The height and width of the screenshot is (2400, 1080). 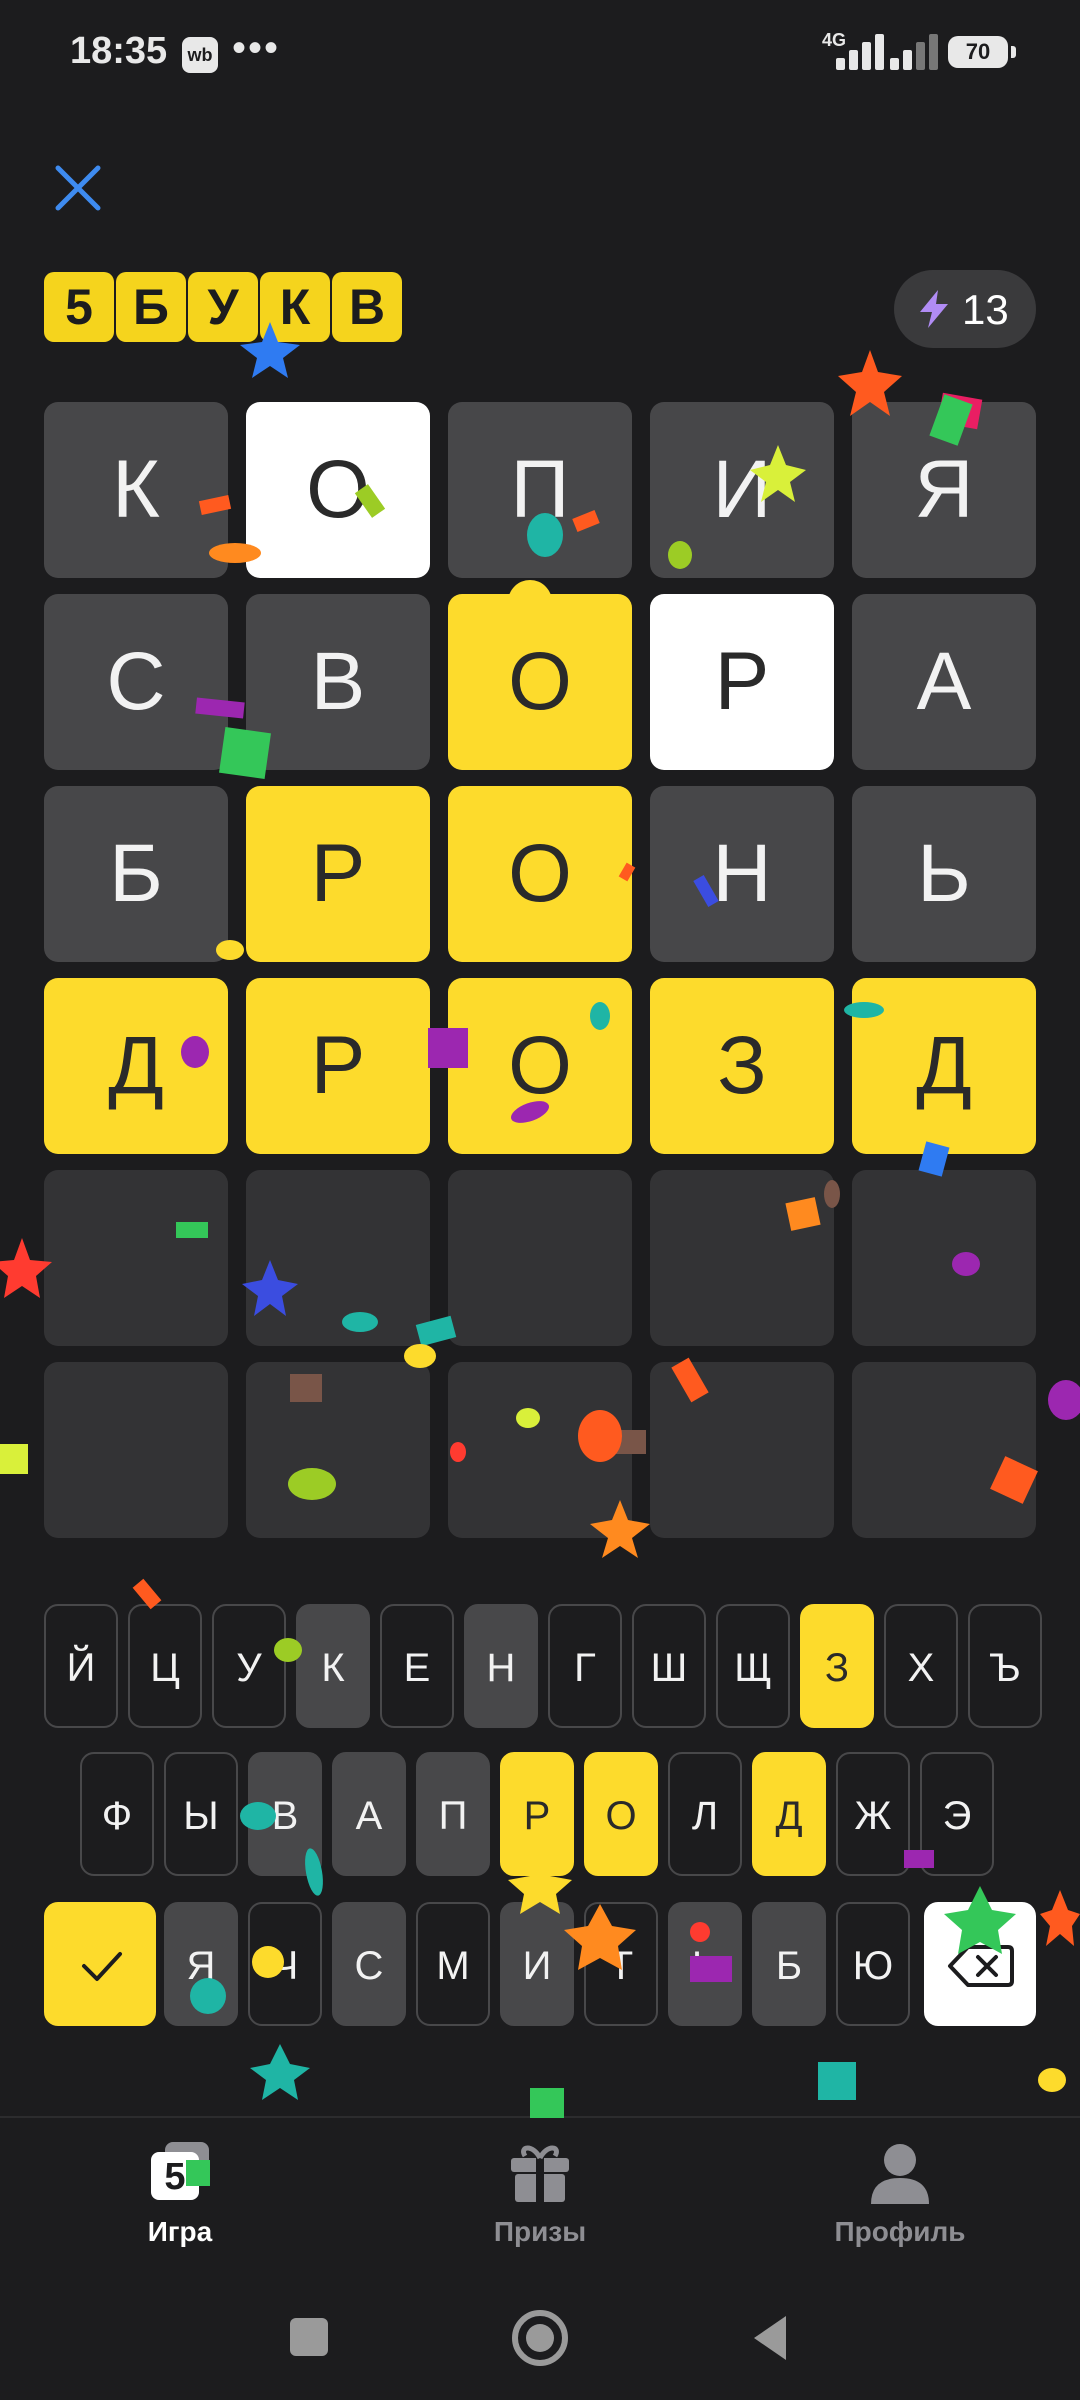 I want to click on key-Ю: Ю, so click(x=873, y=1964).